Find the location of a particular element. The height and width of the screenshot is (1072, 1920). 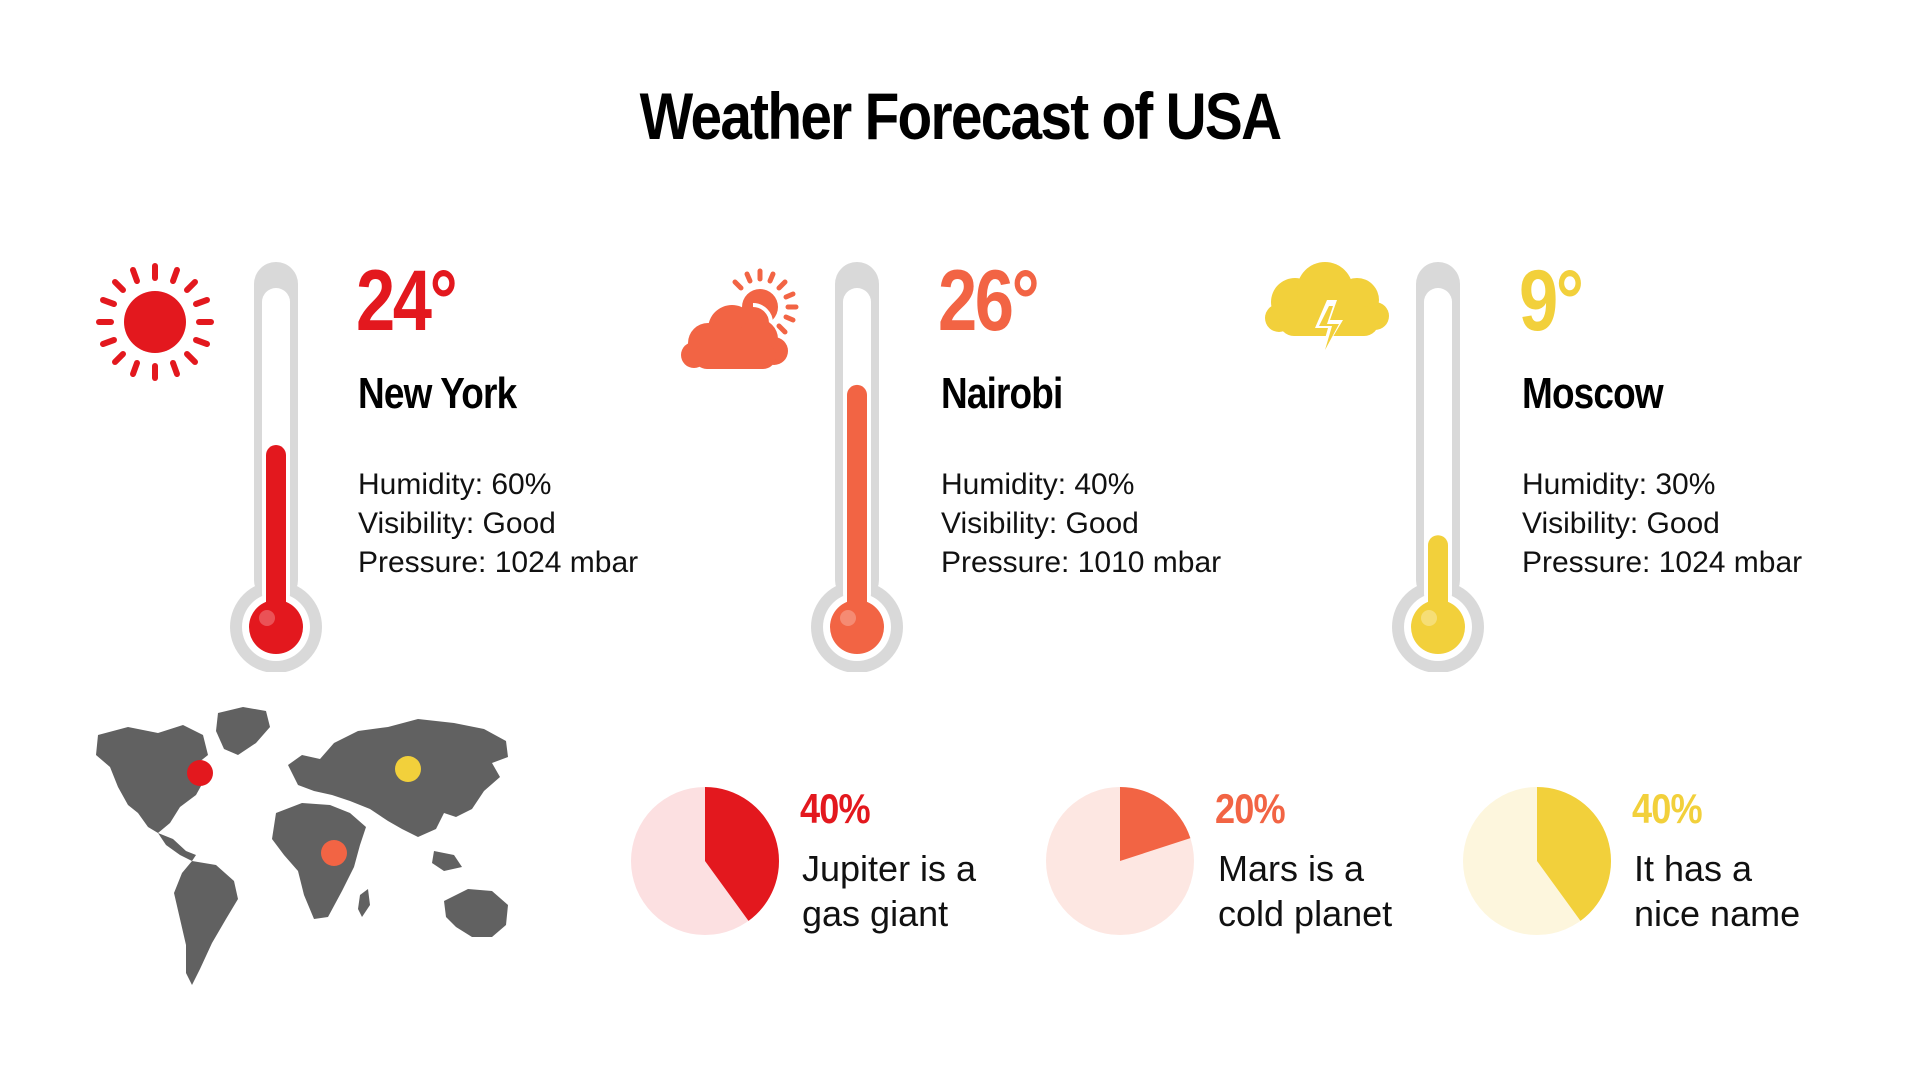

pressure-text: Pressure: 1010 mbar is located at coordinates (1081, 562).